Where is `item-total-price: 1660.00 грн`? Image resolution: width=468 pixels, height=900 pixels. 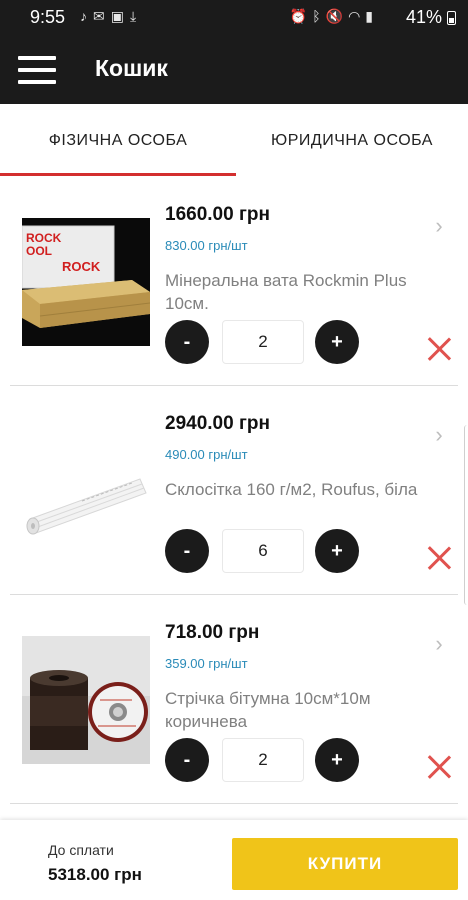
item-total-price: 1660.00 грн is located at coordinates (217, 214).